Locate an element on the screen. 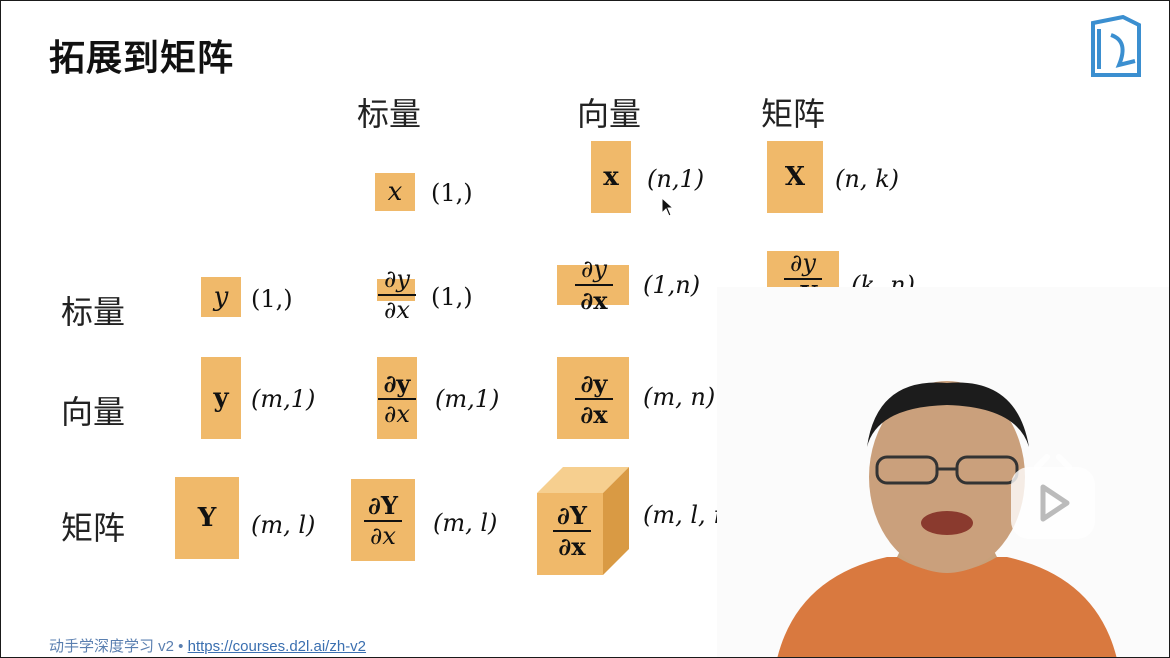 The image size is (1170, 658). column-header-scalar: 标量 is located at coordinates (389, 114).